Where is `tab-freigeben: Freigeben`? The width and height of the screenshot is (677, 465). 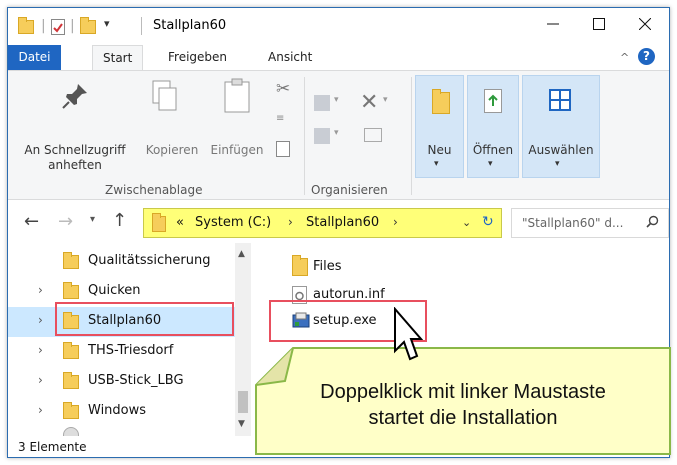
tab-freigeben: Freigeben is located at coordinates (197, 57).